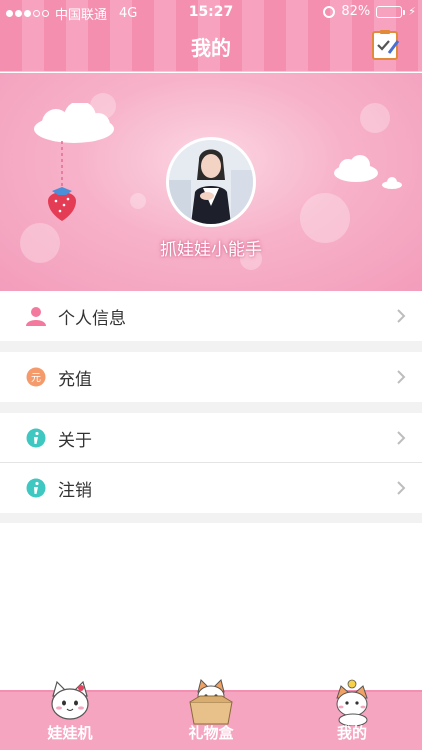  Describe the element at coordinates (75, 441) in the screenshot. I see `menu-item-label: 关于` at that location.